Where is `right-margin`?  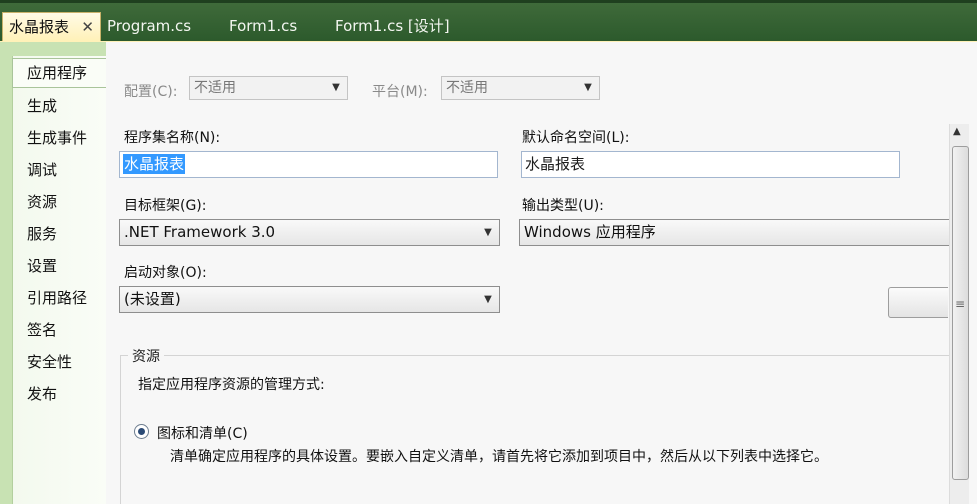
right-margin is located at coordinates (973, 273).